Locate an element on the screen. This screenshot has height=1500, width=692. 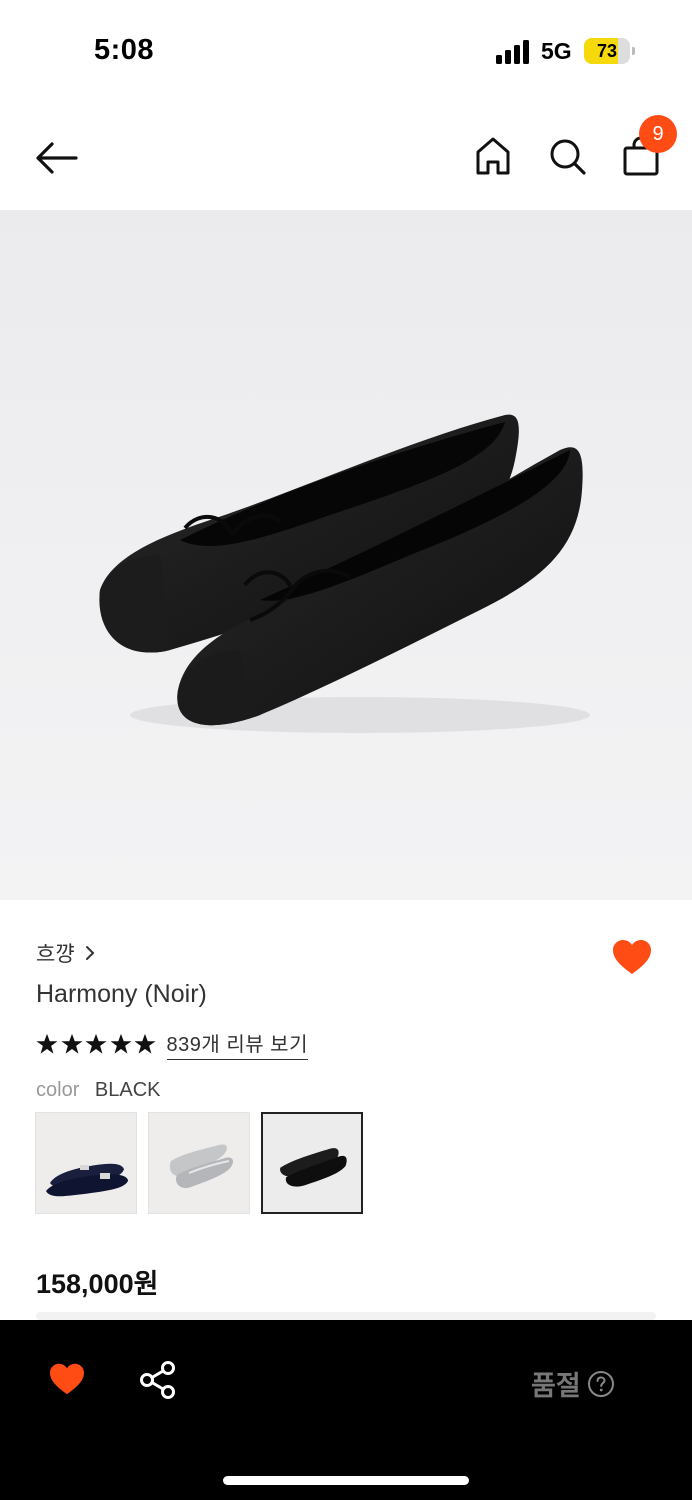
section-divider is located at coordinates (346, 1316).